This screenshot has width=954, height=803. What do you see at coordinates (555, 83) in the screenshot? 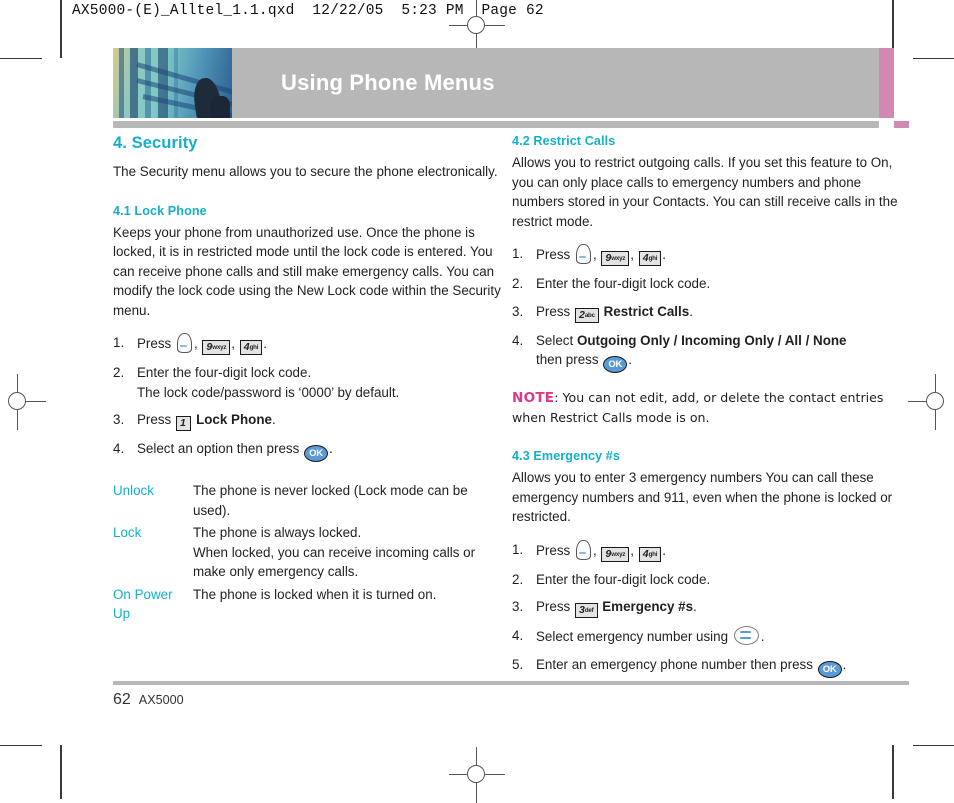
I see `banner-bar: Using Phone Menus` at bounding box center [555, 83].